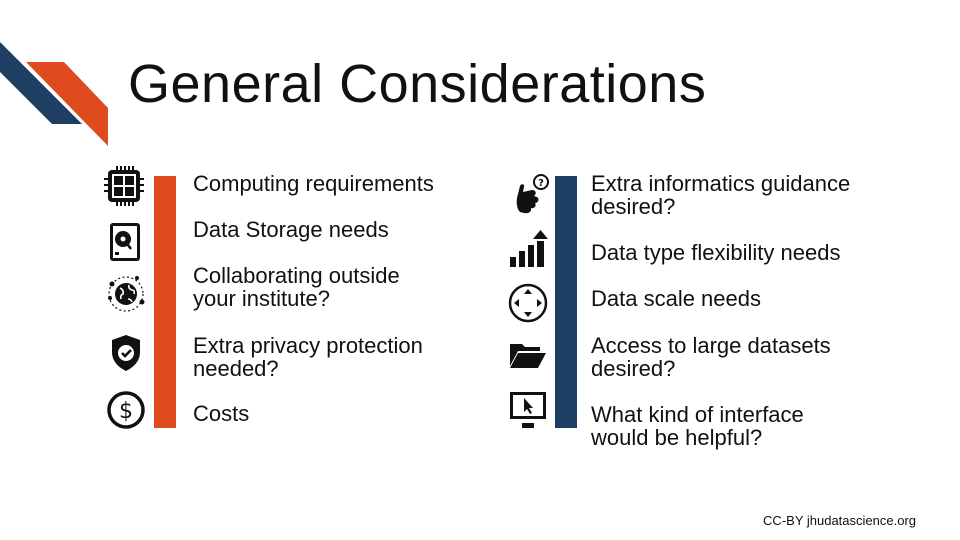 The image size is (960, 540). I want to click on list-item-text: Collaborating outside, so click(296, 275).